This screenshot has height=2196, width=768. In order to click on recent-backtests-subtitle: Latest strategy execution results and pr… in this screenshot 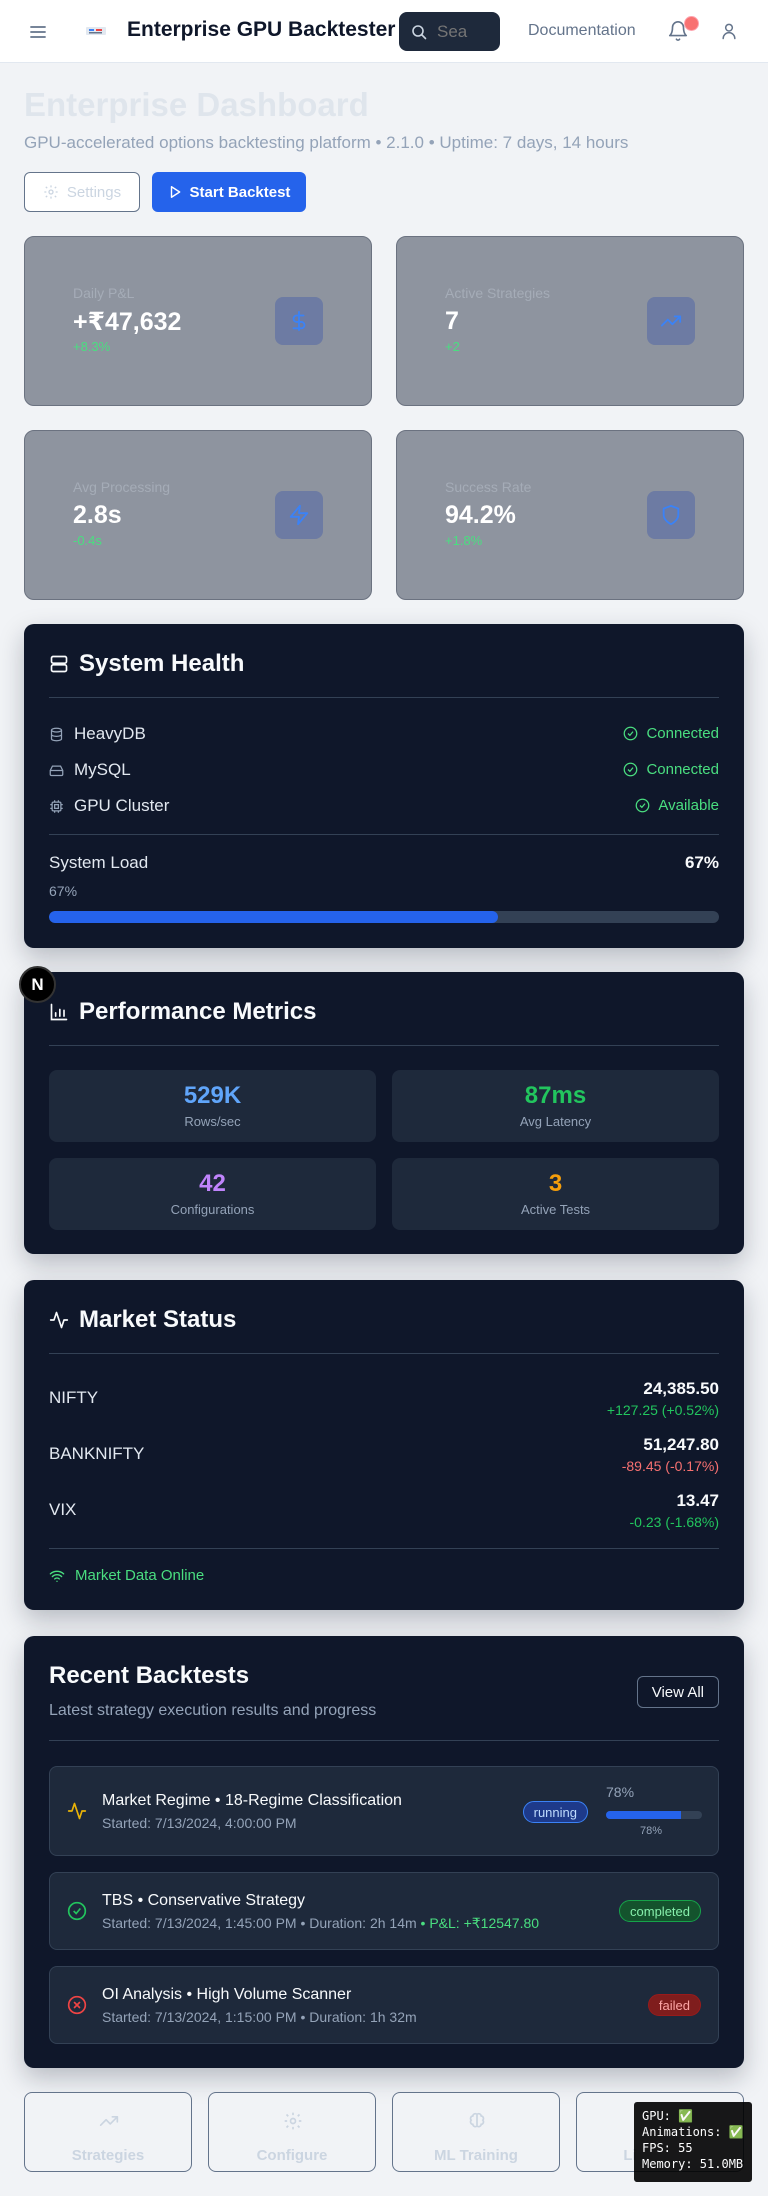, I will do `click(213, 1710)`.